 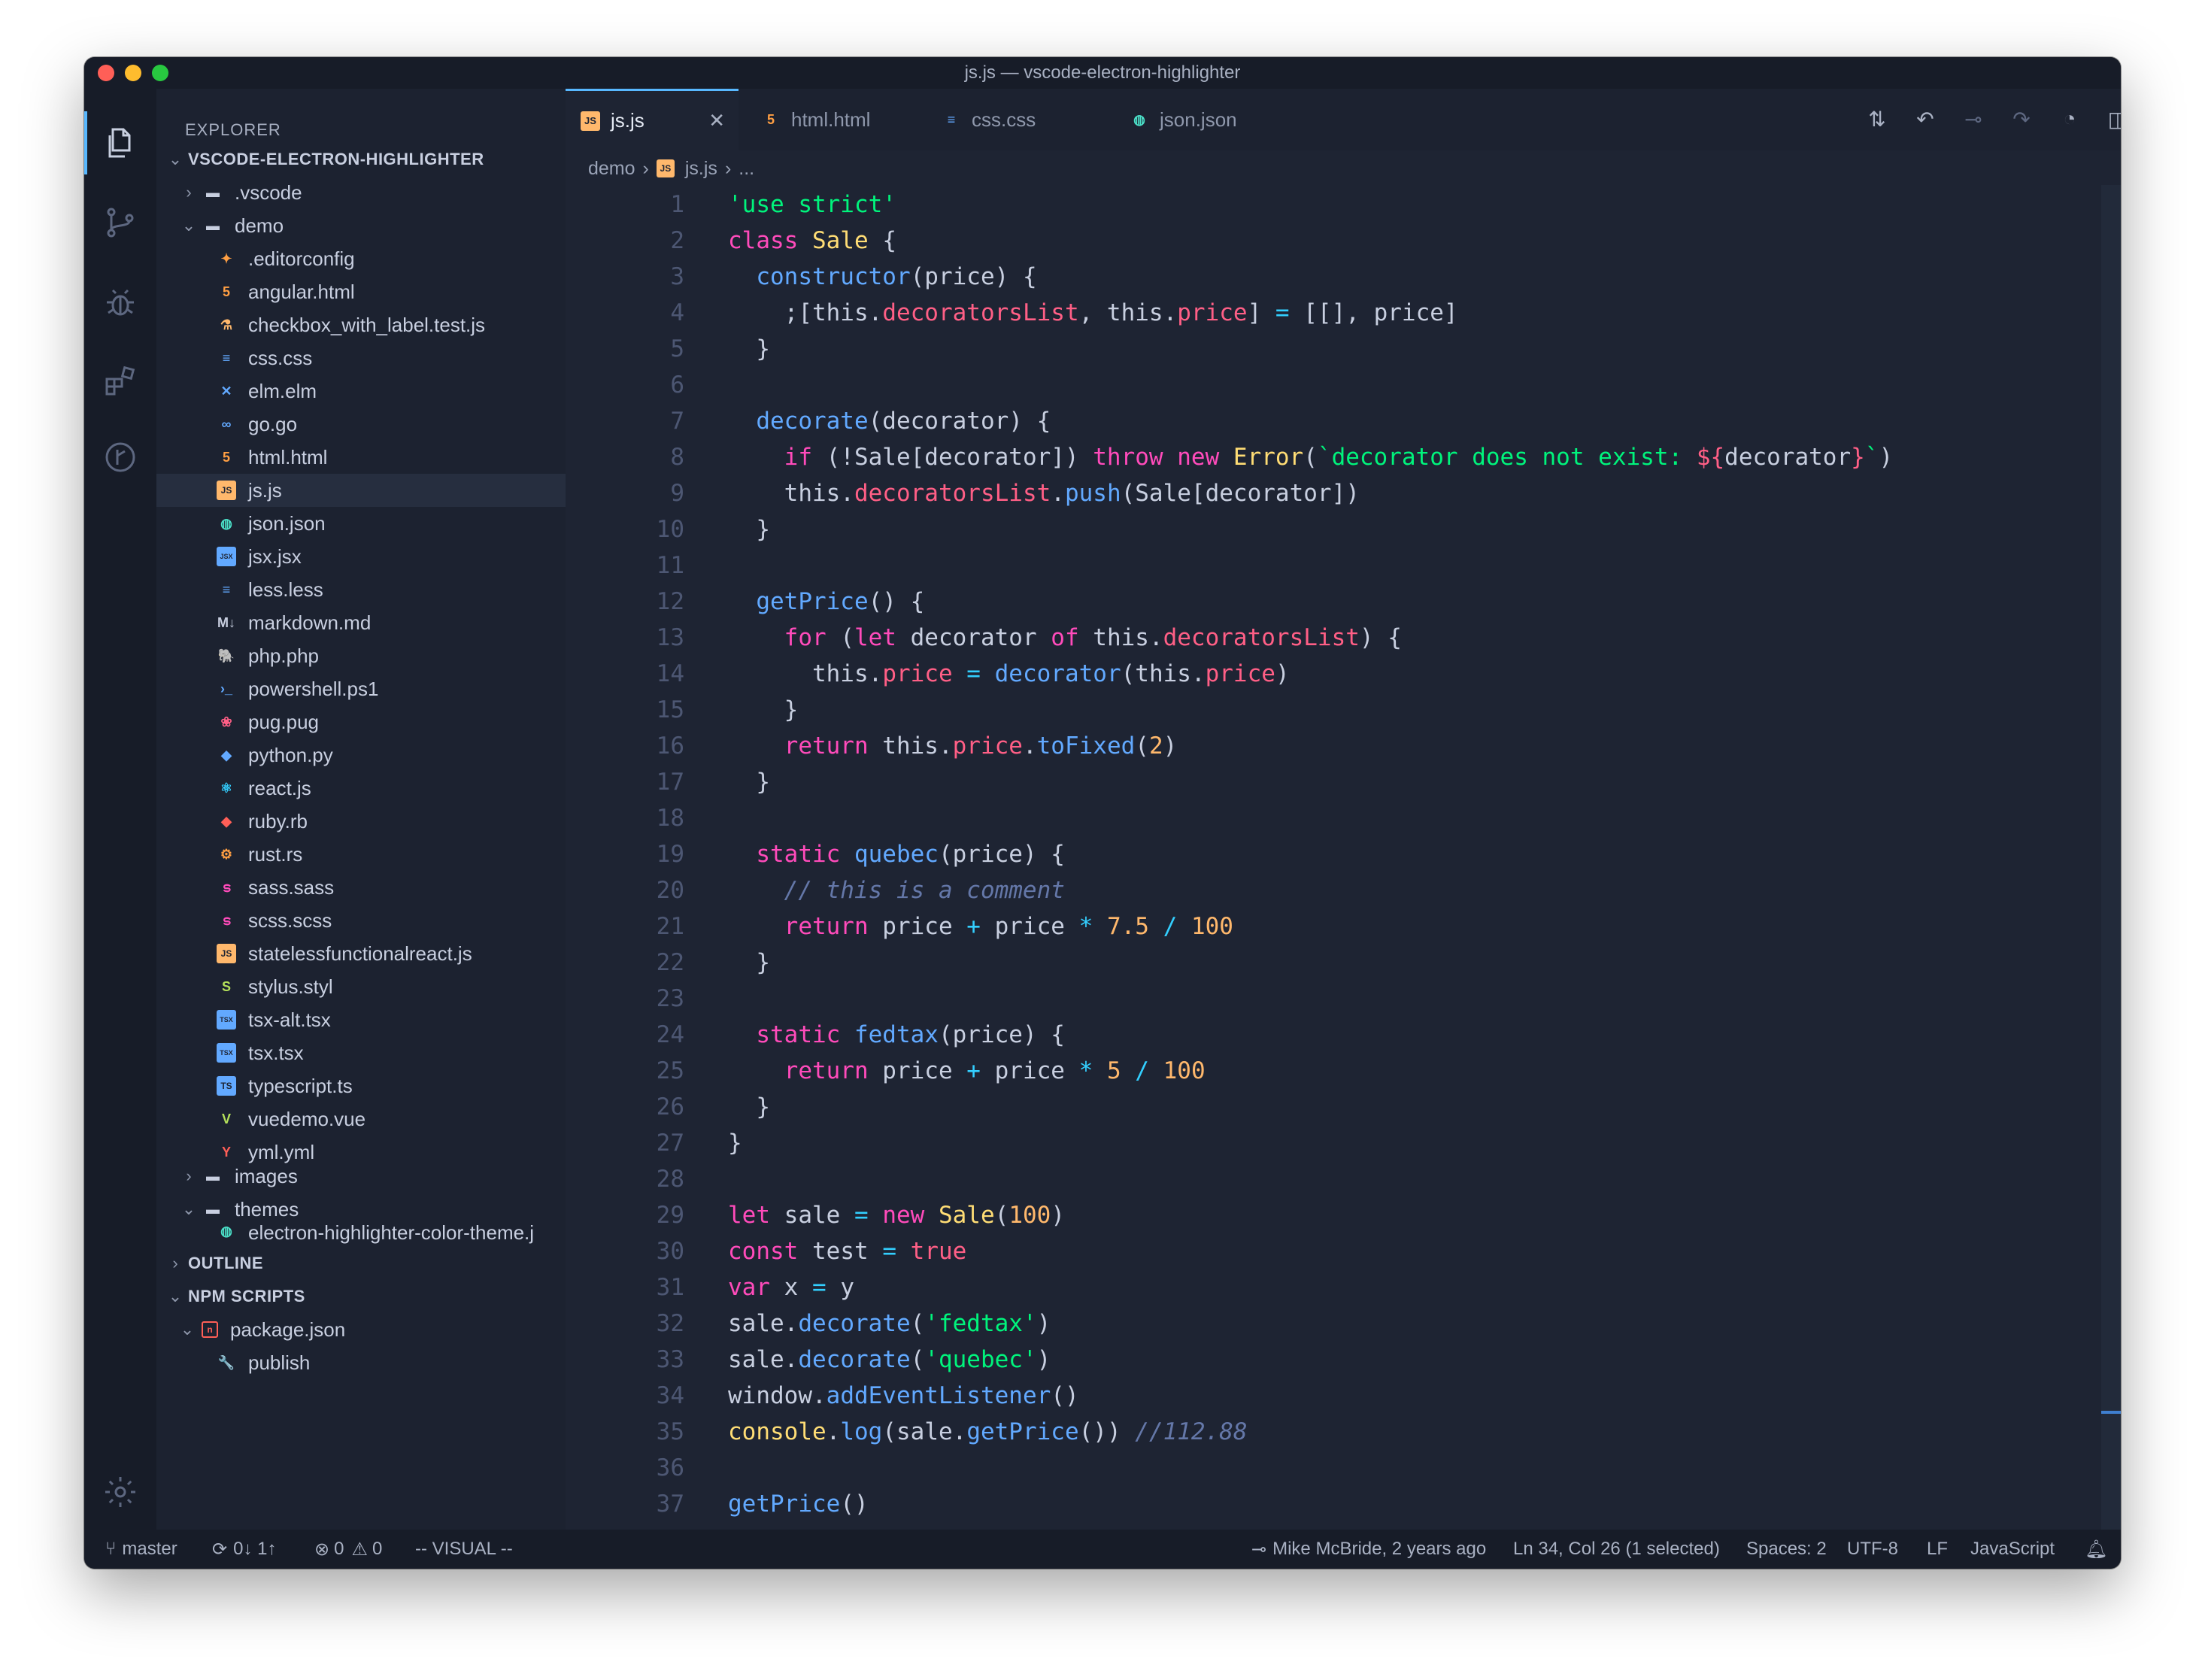 What do you see at coordinates (361, 1085) in the screenshot?
I see `file-item: TS typescript.ts` at bounding box center [361, 1085].